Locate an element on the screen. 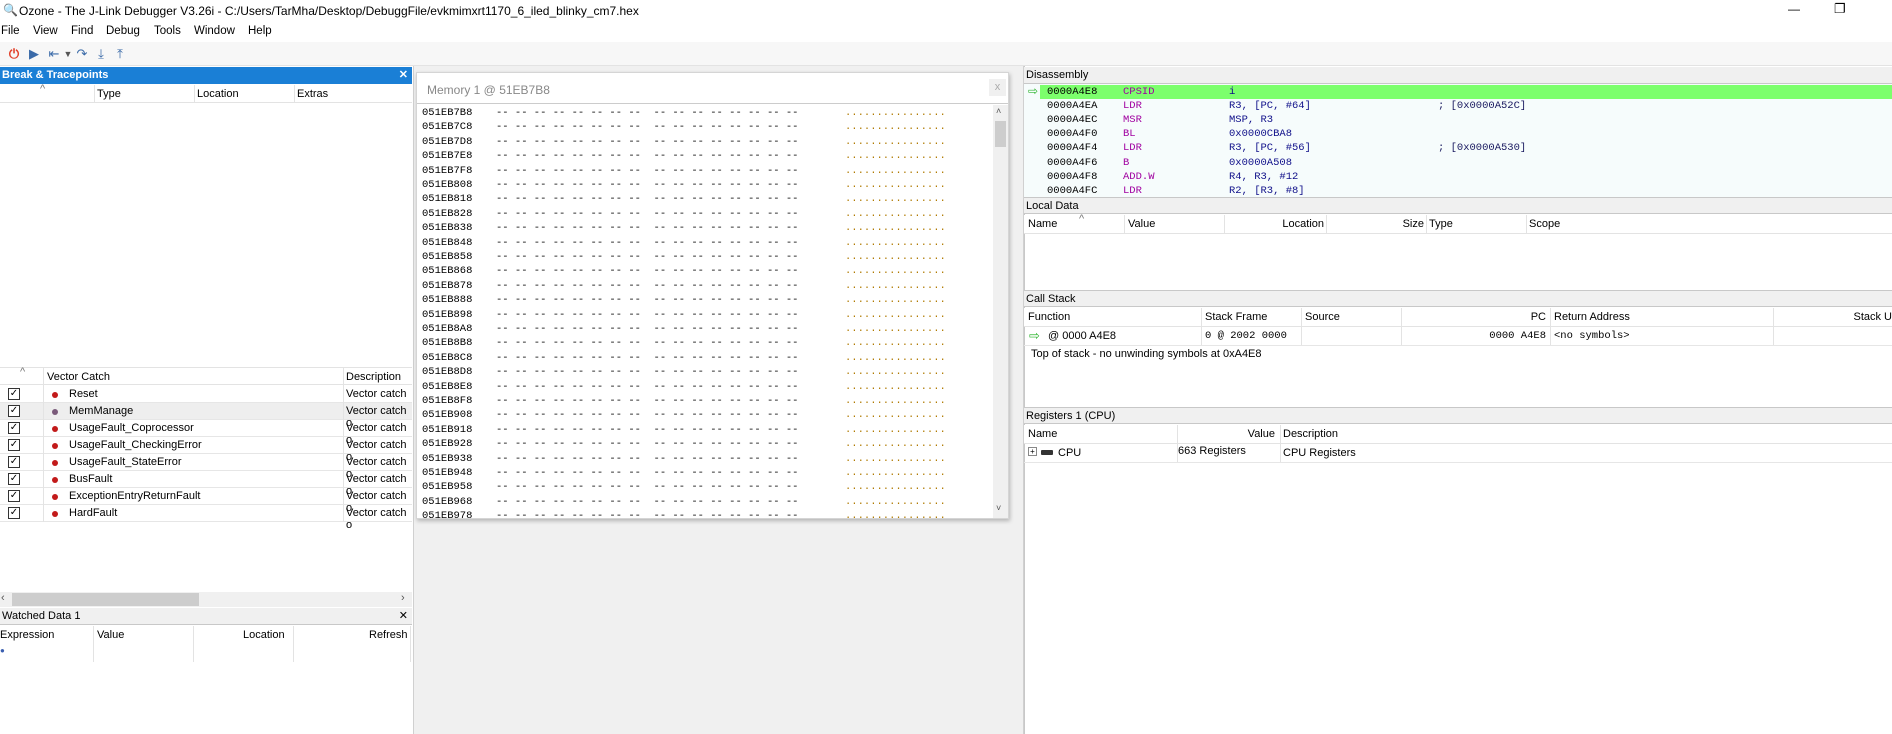  register-row-cpu: + CPU 663 Registers CPU Registers is located at coordinates (1458, 453).